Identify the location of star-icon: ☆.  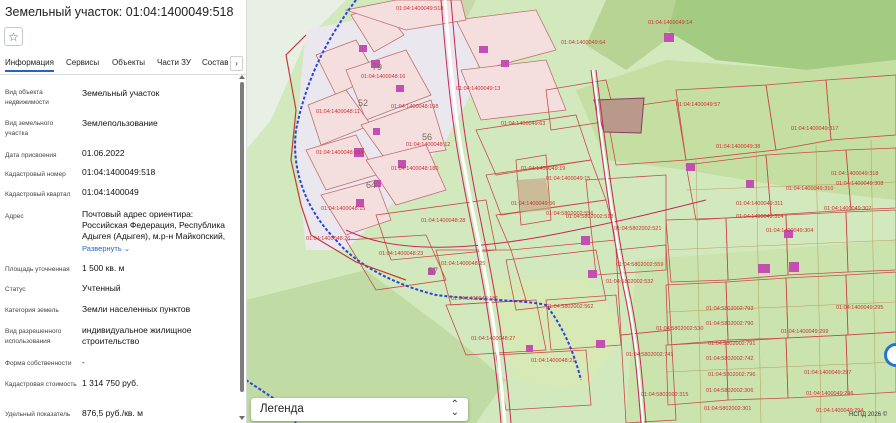
(13, 36).